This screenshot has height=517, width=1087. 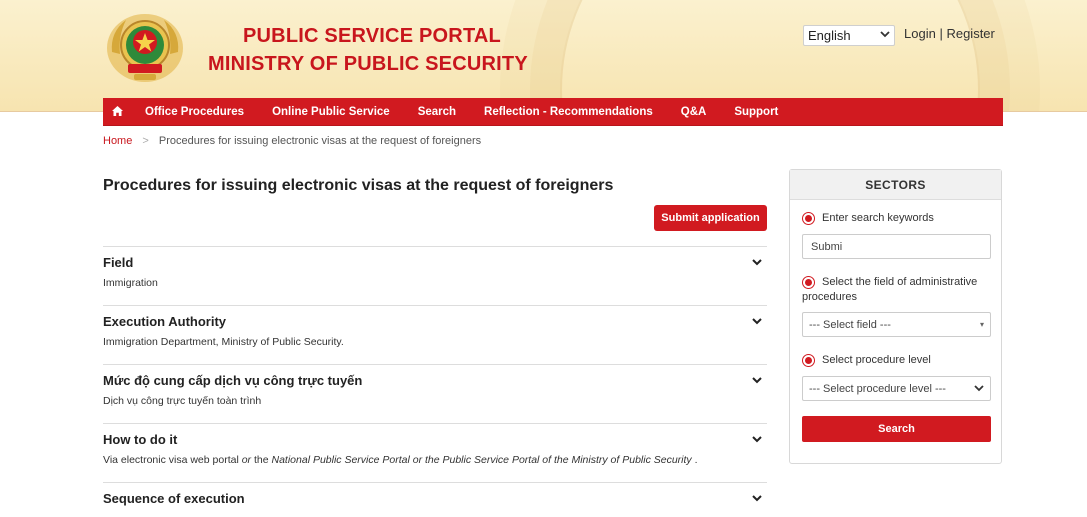 What do you see at coordinates (172, 460) in the screenshot?
I see `how-text-1: Via electronic visa web portal` at bounding box center [172, 460].